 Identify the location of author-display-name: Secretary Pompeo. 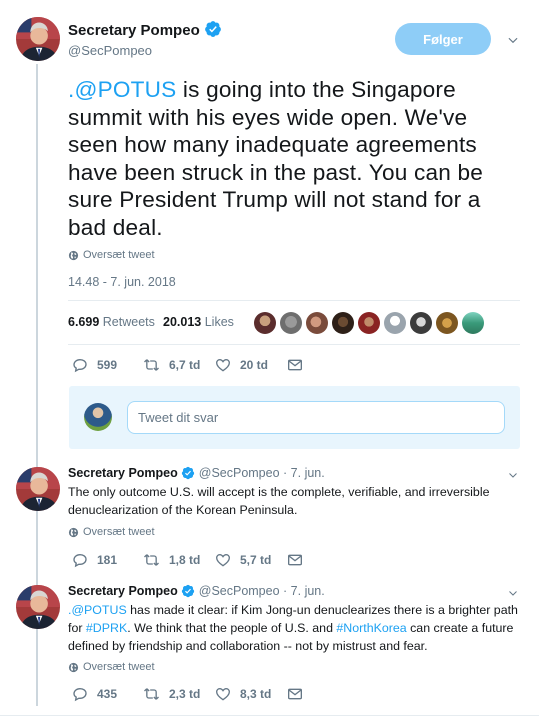
(145, 29).